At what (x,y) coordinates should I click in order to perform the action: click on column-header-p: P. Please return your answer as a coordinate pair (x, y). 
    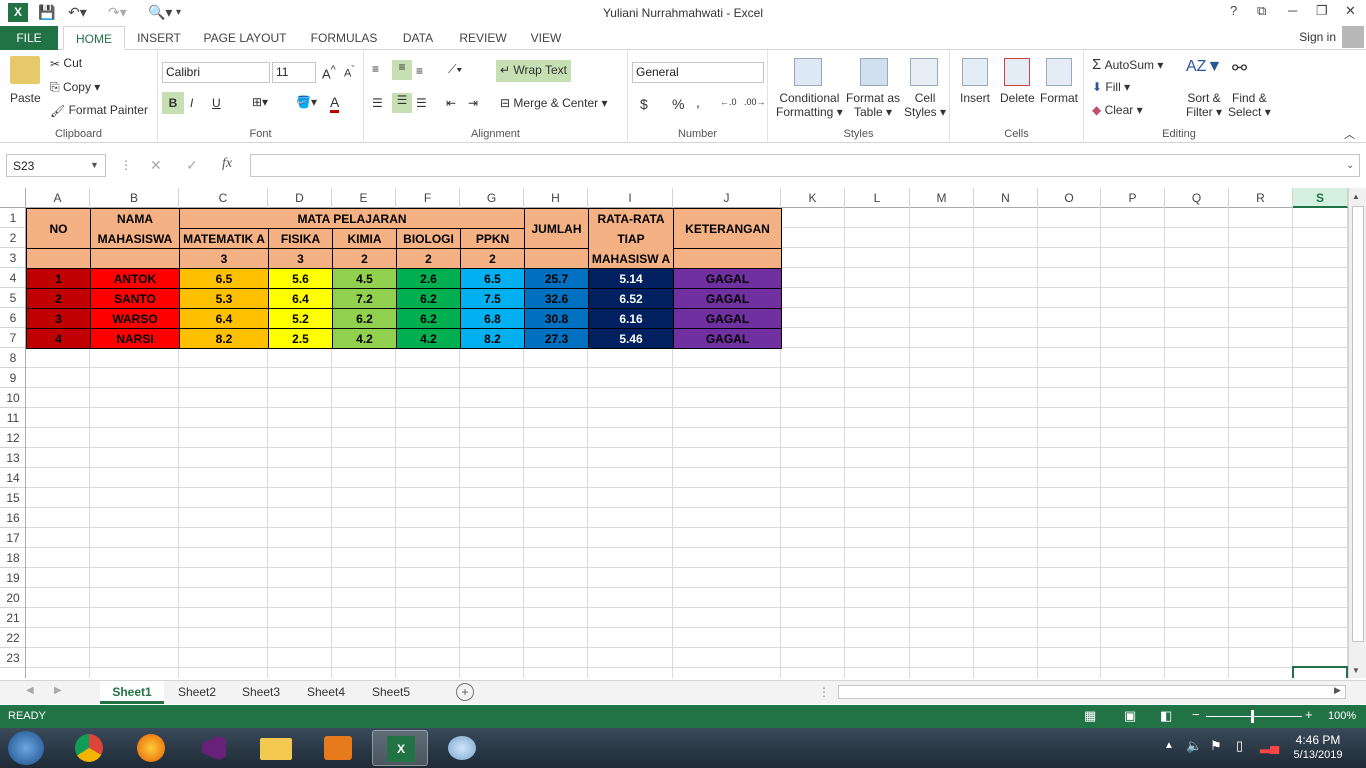
    Looking at the image, I should click on (1133, 198).